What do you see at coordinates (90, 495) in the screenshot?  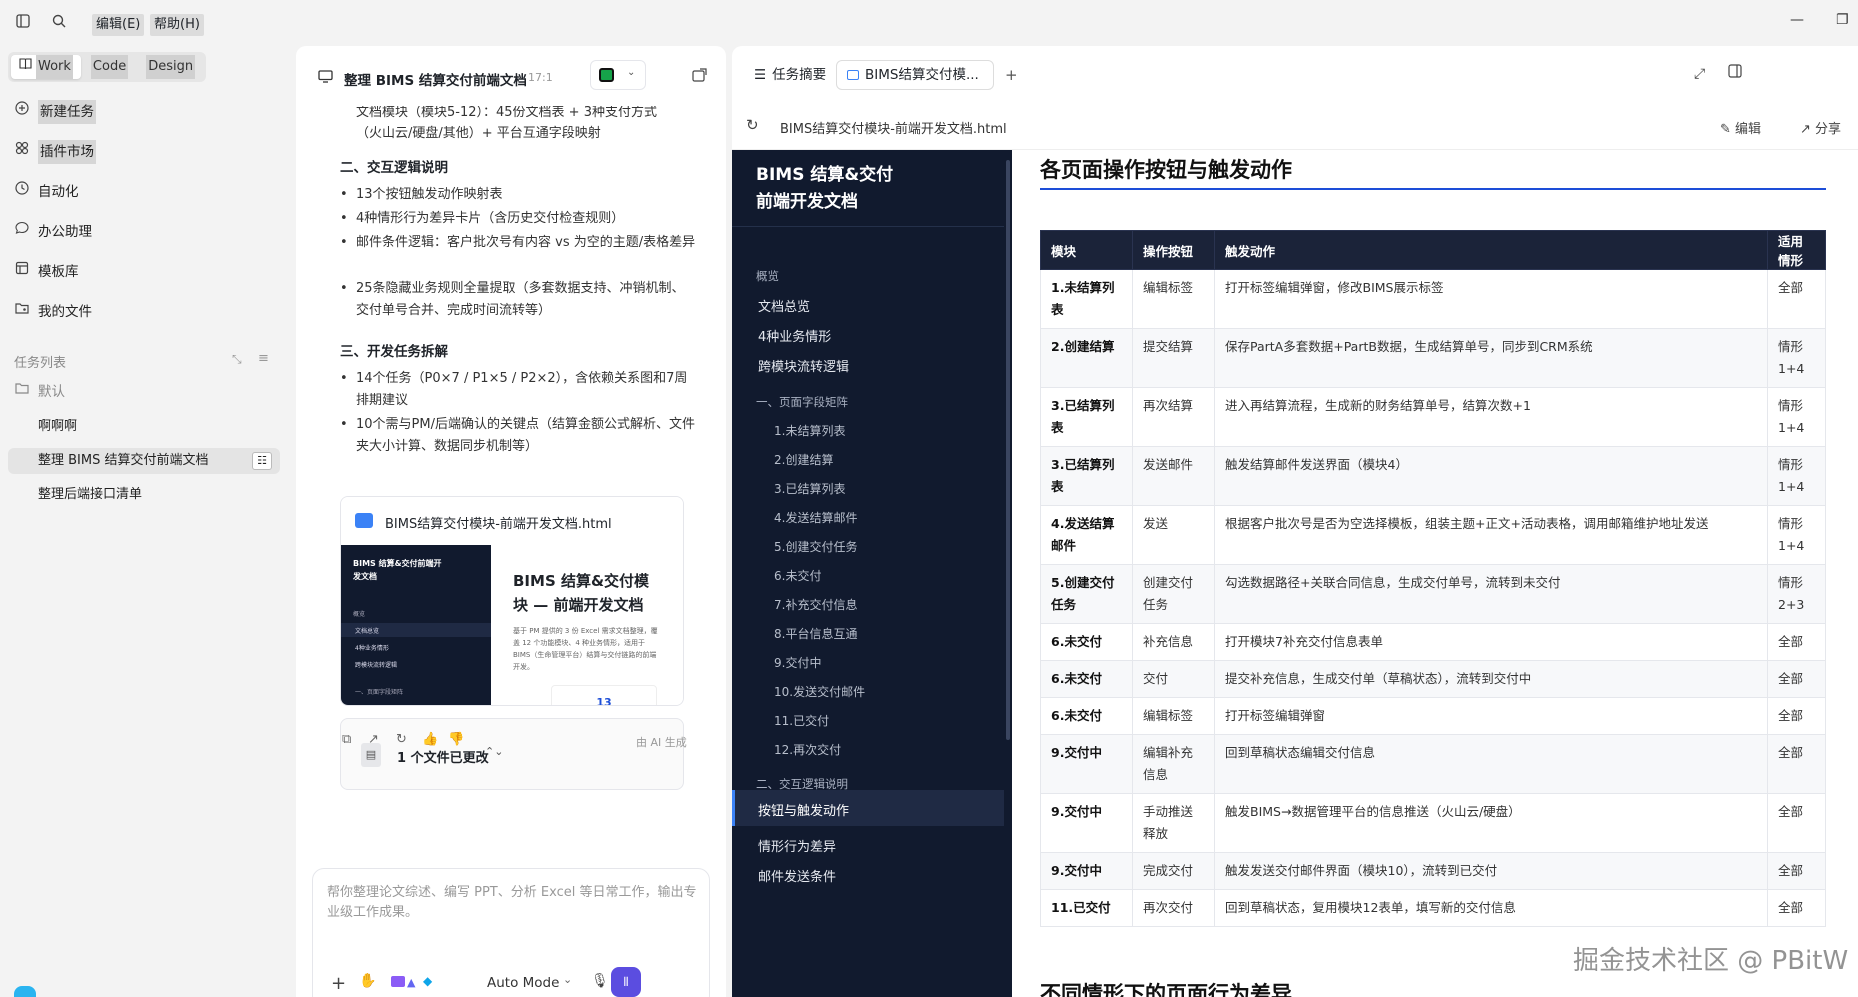 I see `task-item: 整理后端接口清单` at bounding box center [90, 495].